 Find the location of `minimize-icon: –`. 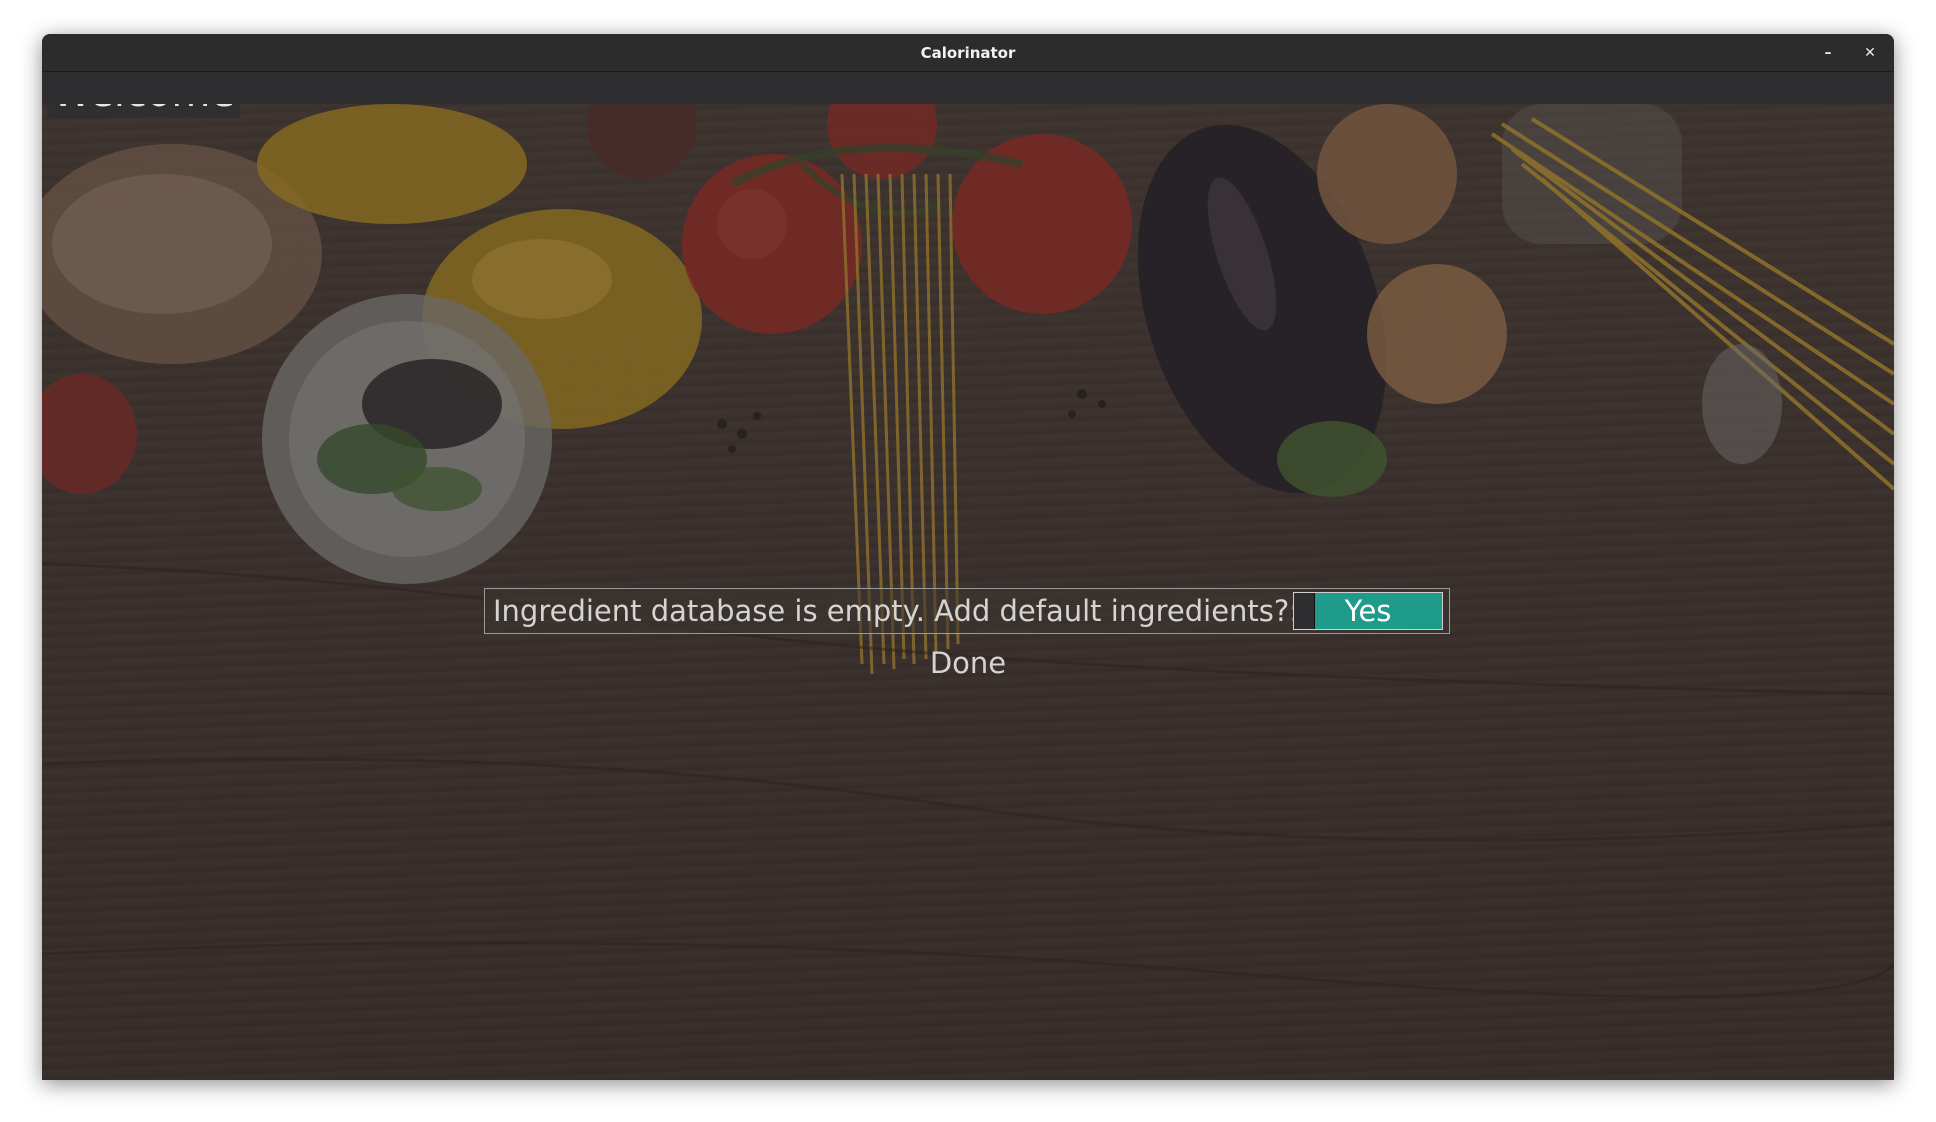

minimize-icon: – is located at coordinates (1828, 52).